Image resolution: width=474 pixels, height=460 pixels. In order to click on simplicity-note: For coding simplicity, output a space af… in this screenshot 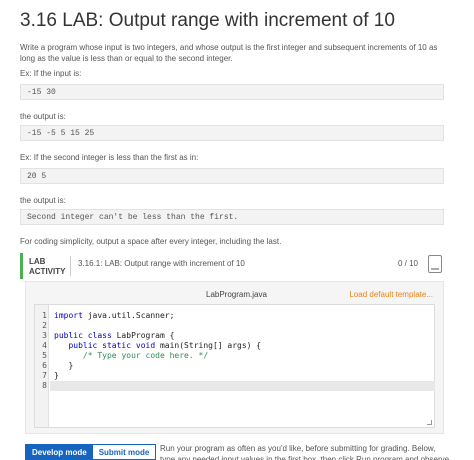, I will do `click(151, 241)`.